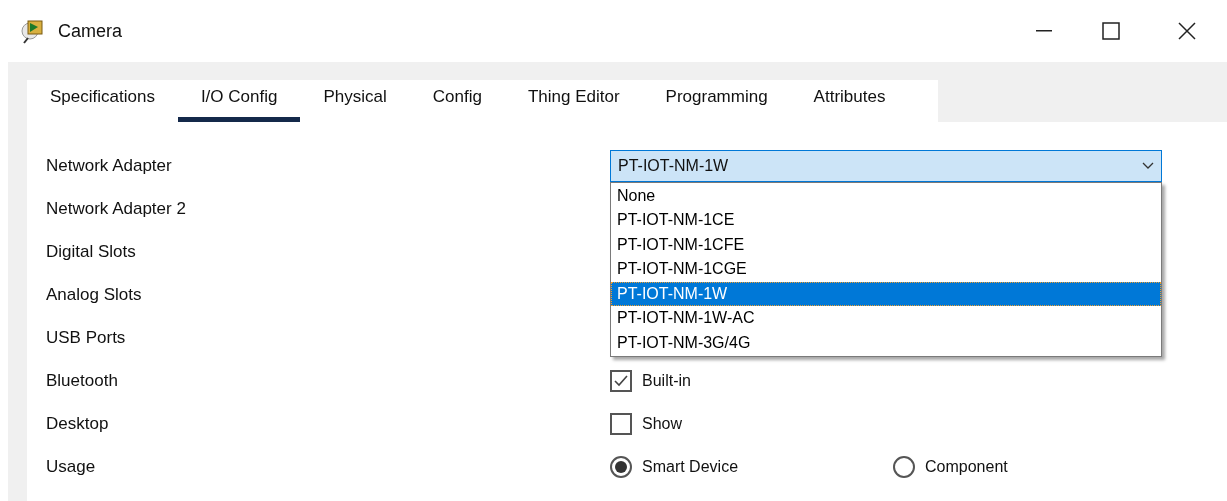 This screenshot has width=1227, height=501. Describe the element at coordinates (666, 380) in the screenshot. I see `checkbox-label: Built-in` at that location.